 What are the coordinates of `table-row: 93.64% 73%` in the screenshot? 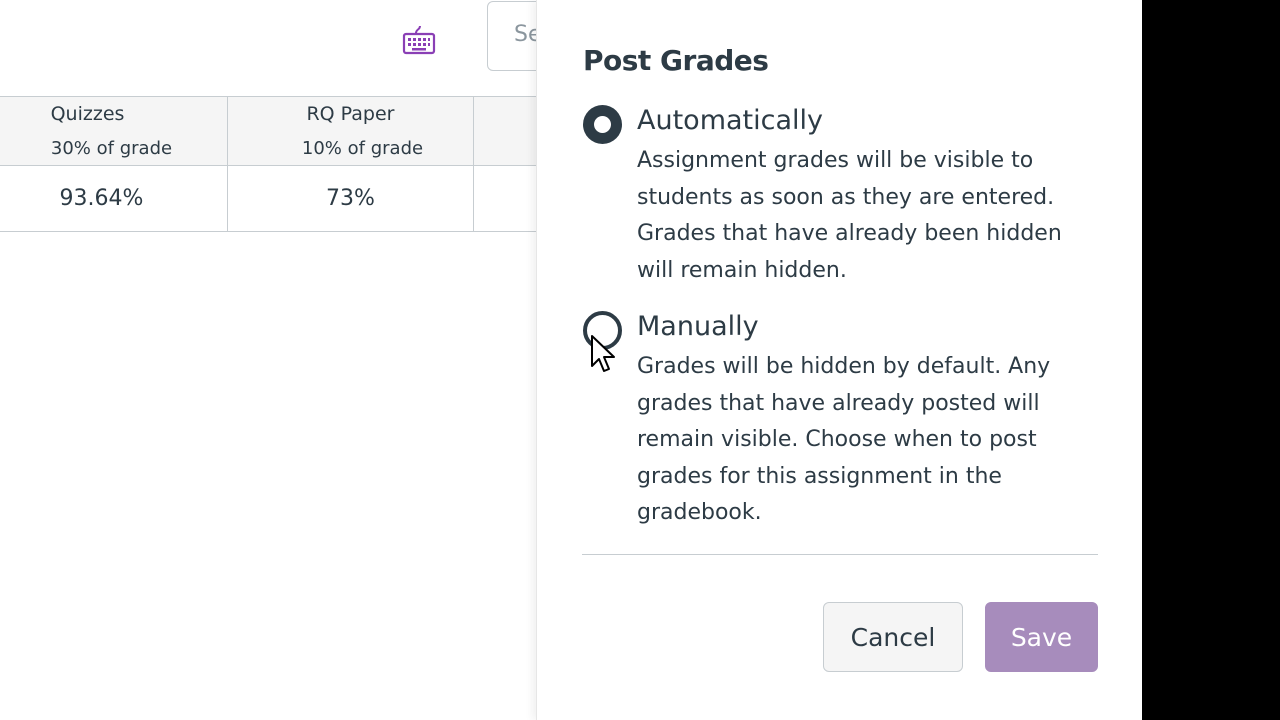 It's located at (270, 199).